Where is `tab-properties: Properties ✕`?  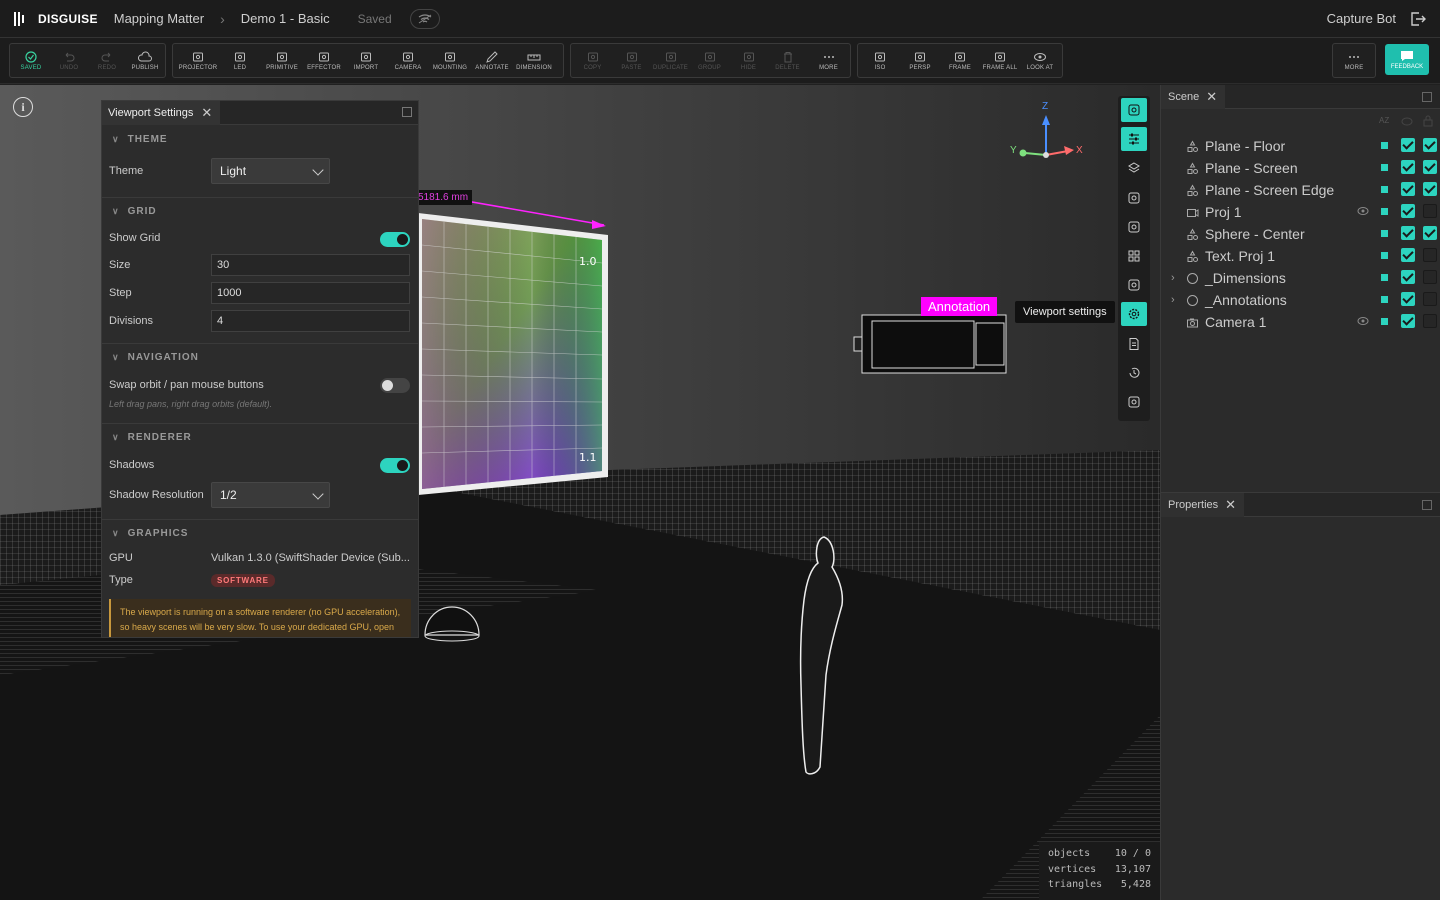
tab-properties: Properties ✕ is located at coordinates (1203, 504).